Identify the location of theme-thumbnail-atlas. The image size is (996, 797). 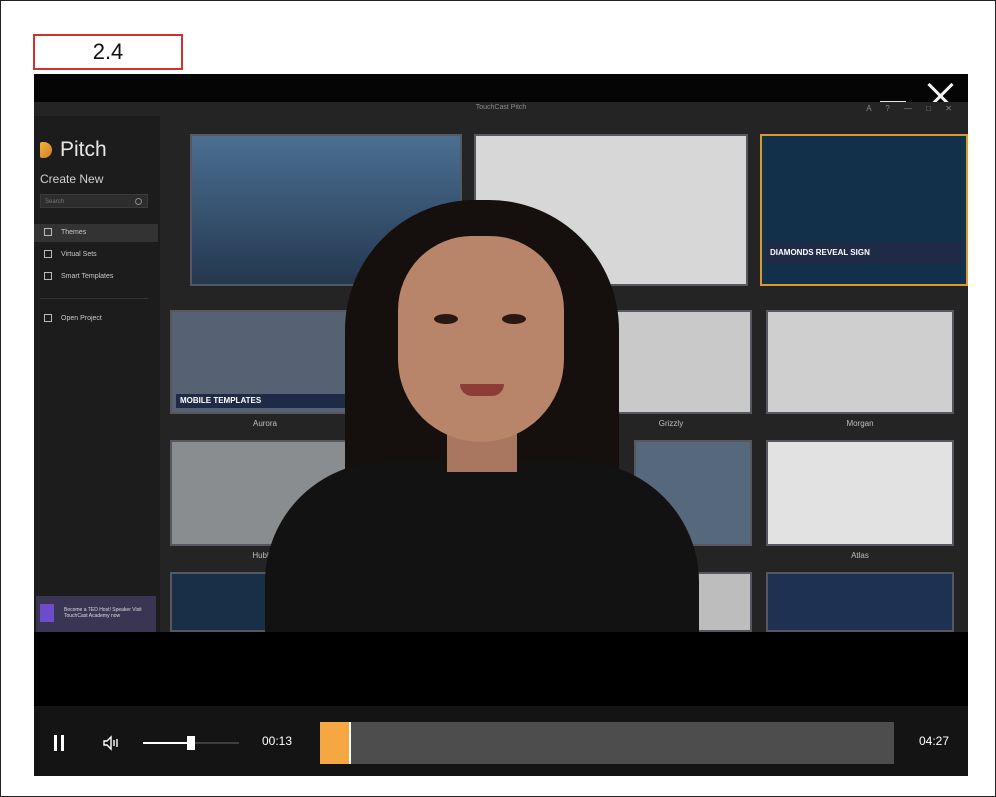
(860, 493).